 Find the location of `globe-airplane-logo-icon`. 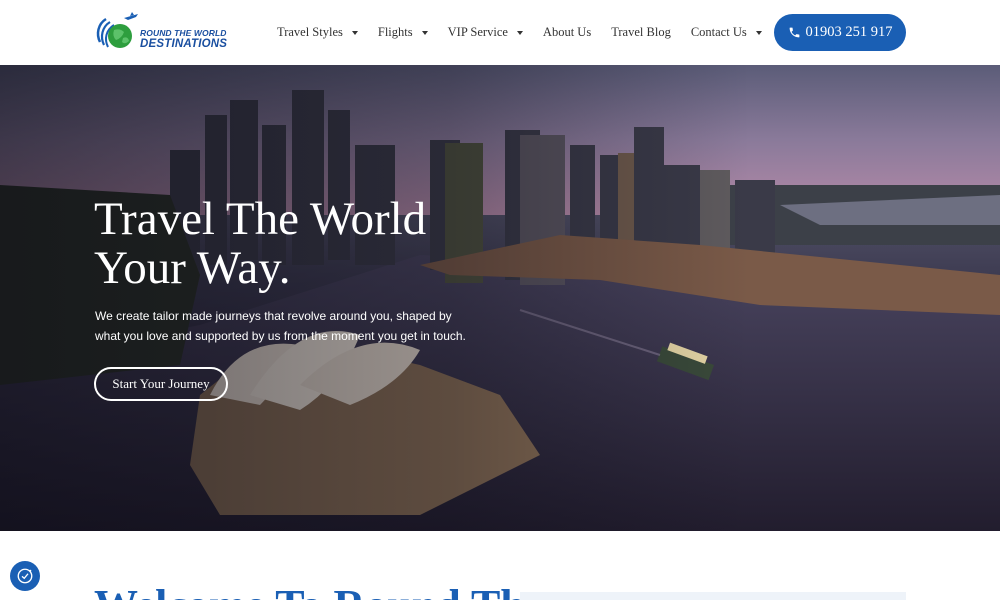

globe-airplane-logo-icon is located at coordinates (117, 30).